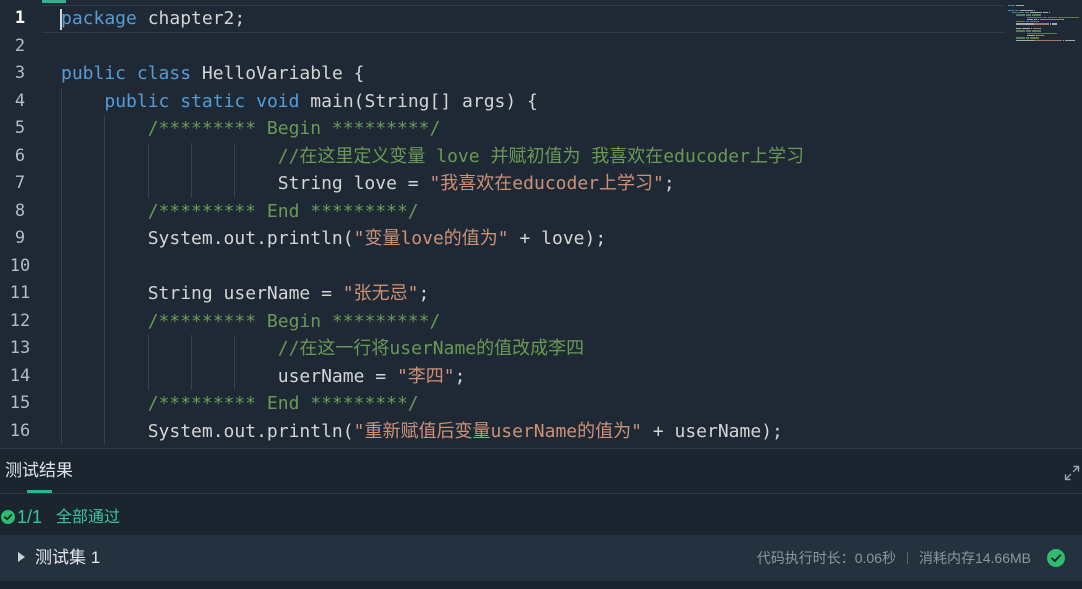 The image size is (1082, 589). What do you see at coordinates (21, 557) in the screenshot?
I see `caret-right-icon` at bounding box center [21, 557].